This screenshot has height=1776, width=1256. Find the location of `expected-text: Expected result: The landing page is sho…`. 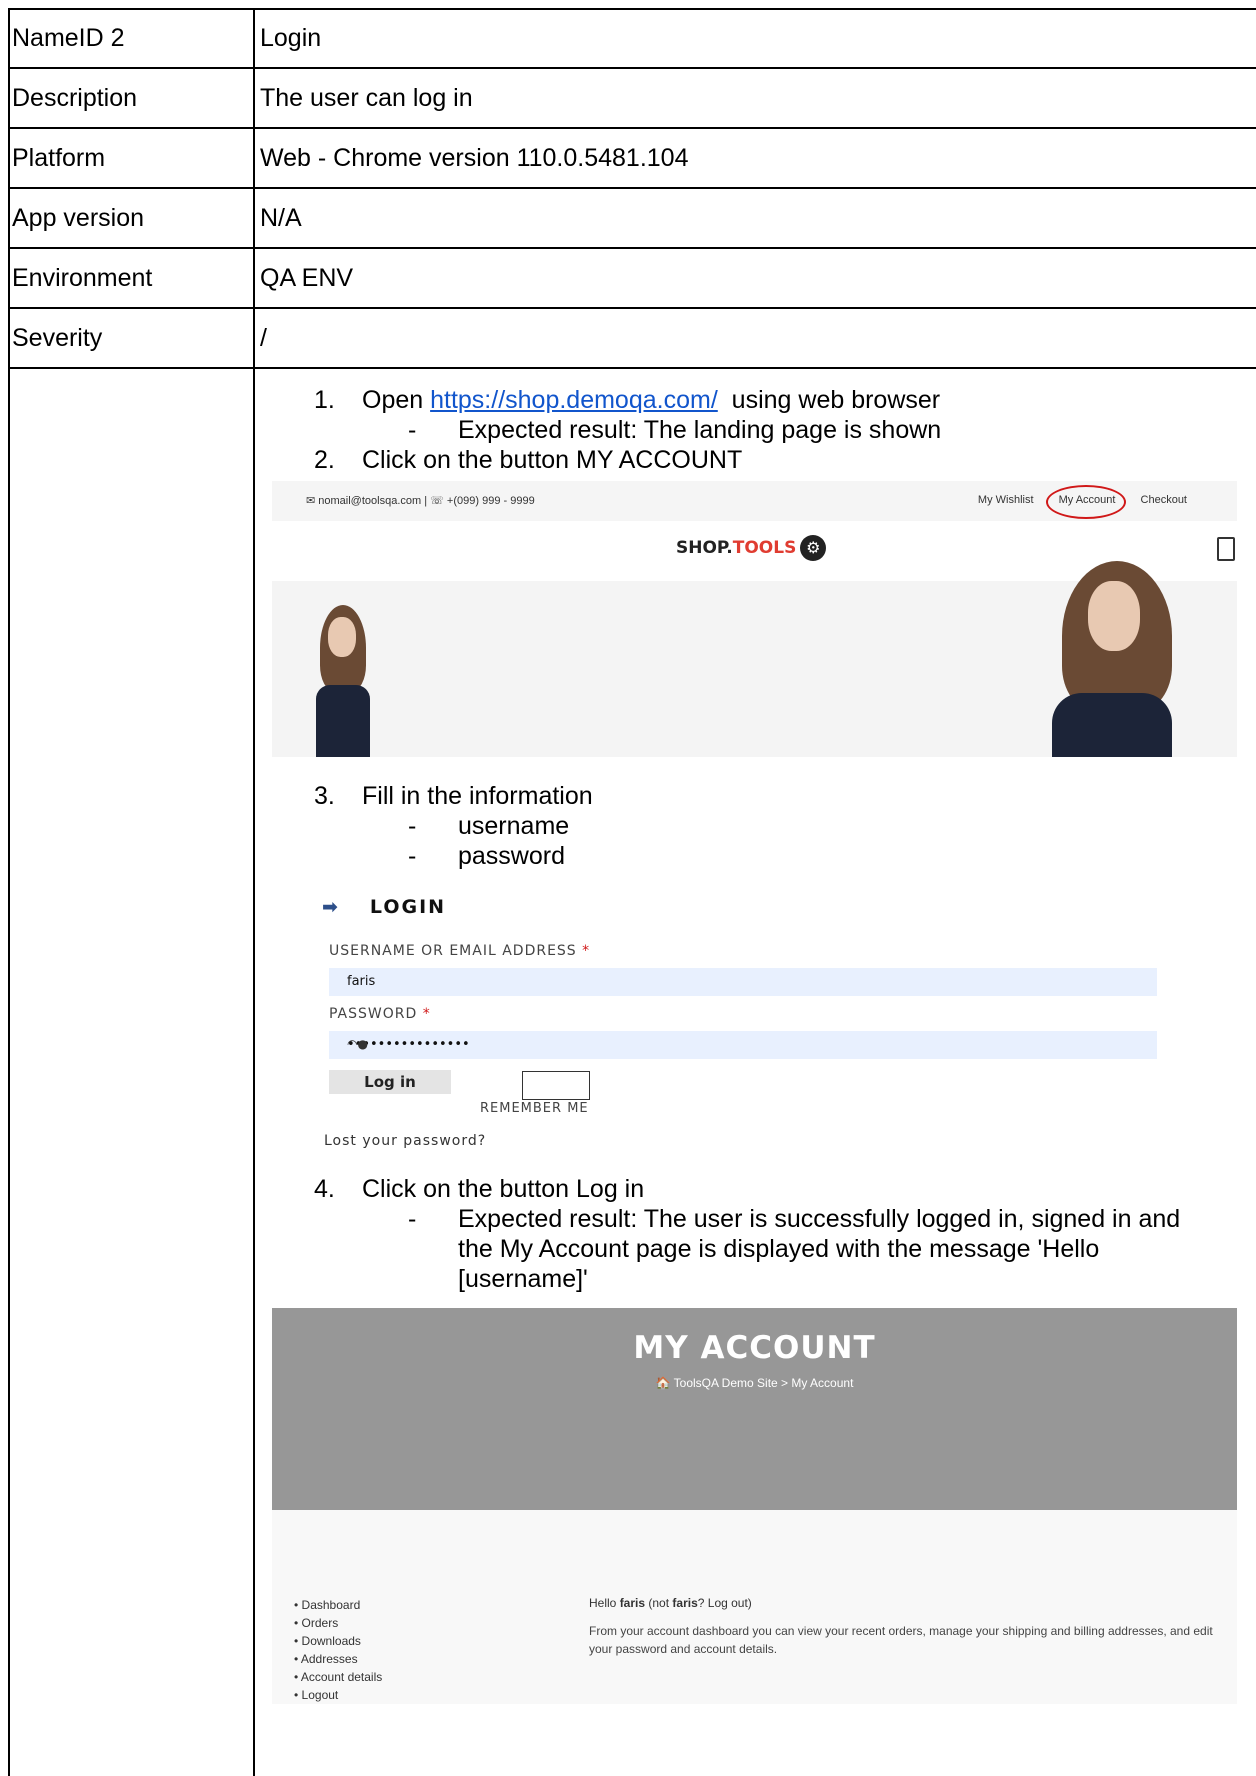

expected-text: Expected result: The landing page is sho… is located at coordinates (700, 430).